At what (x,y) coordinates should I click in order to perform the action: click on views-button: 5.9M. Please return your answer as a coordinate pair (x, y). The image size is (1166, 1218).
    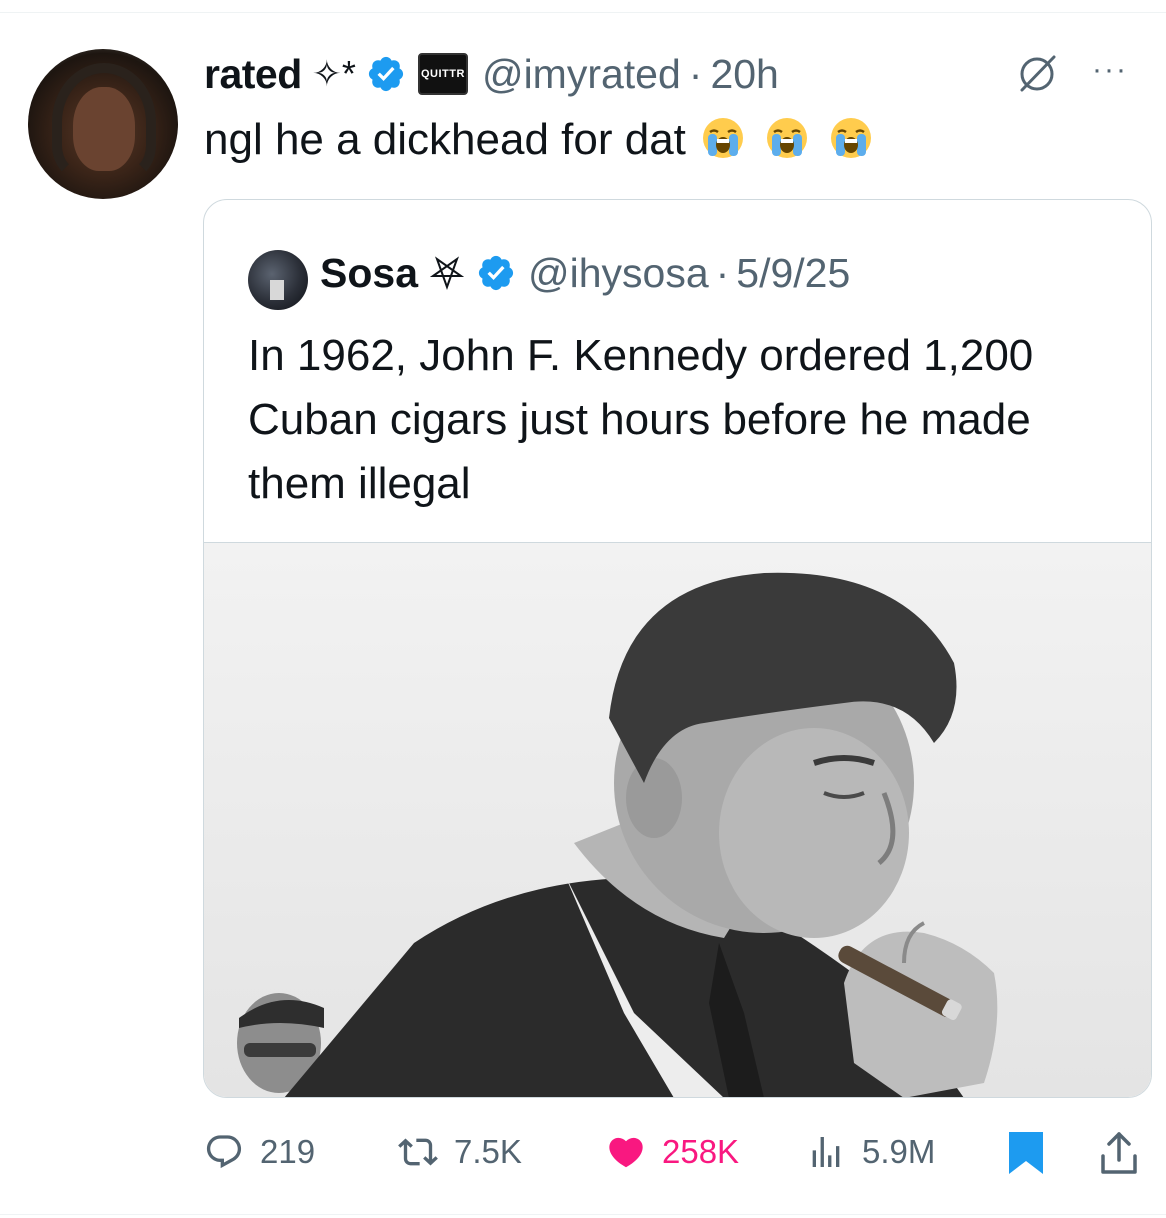
    Looking at the image, I should click on (870, 1152).